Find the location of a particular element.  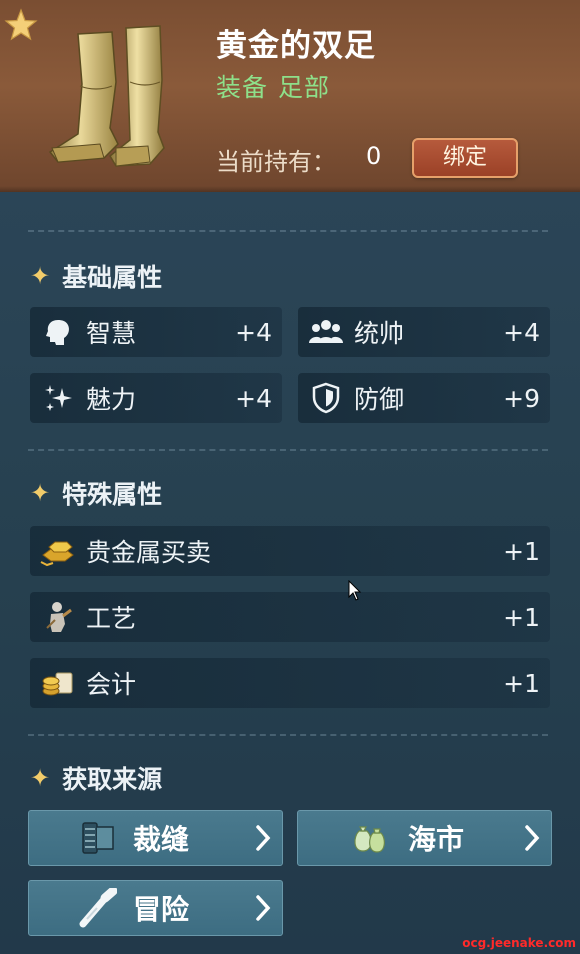

stat-label: 工艺 is located at coordinates (111, 618).